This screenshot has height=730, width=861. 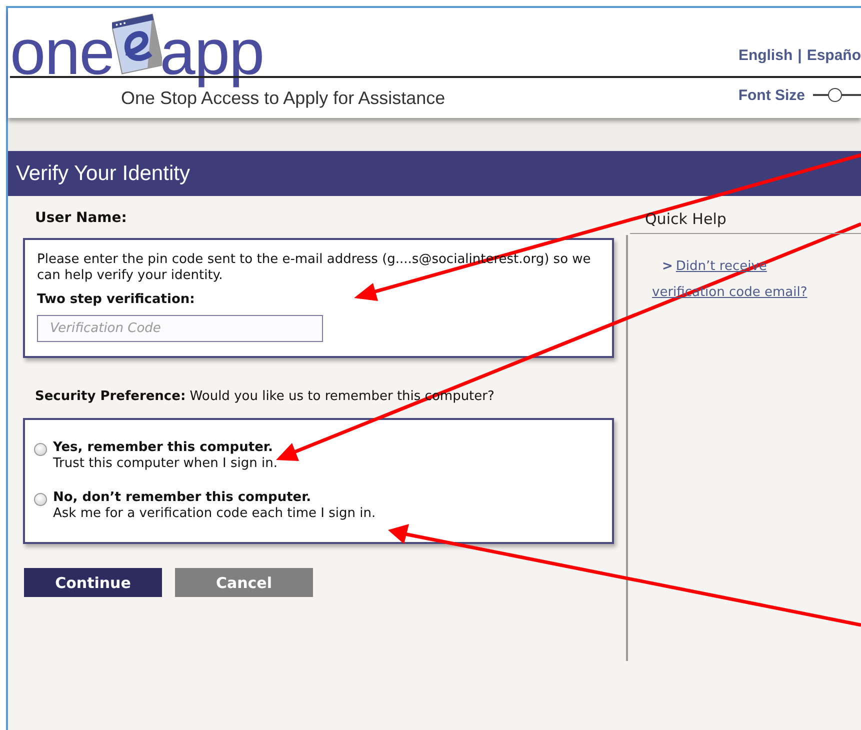 I want to click on option-description: Trust this computer when I sign in., so click(x=165, y=464).